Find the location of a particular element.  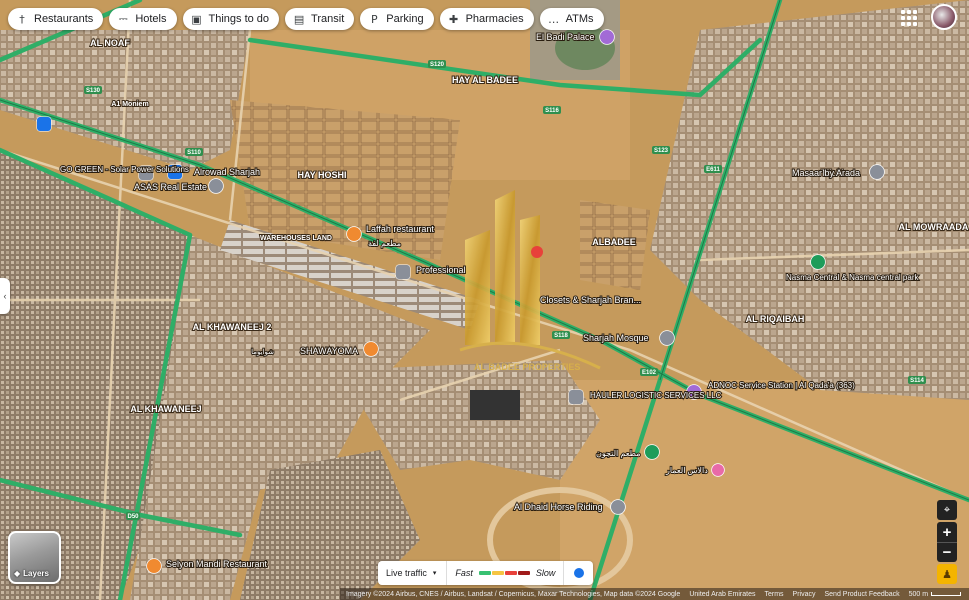

chip-atms: … ATMs is located at coordinates (571, 19).